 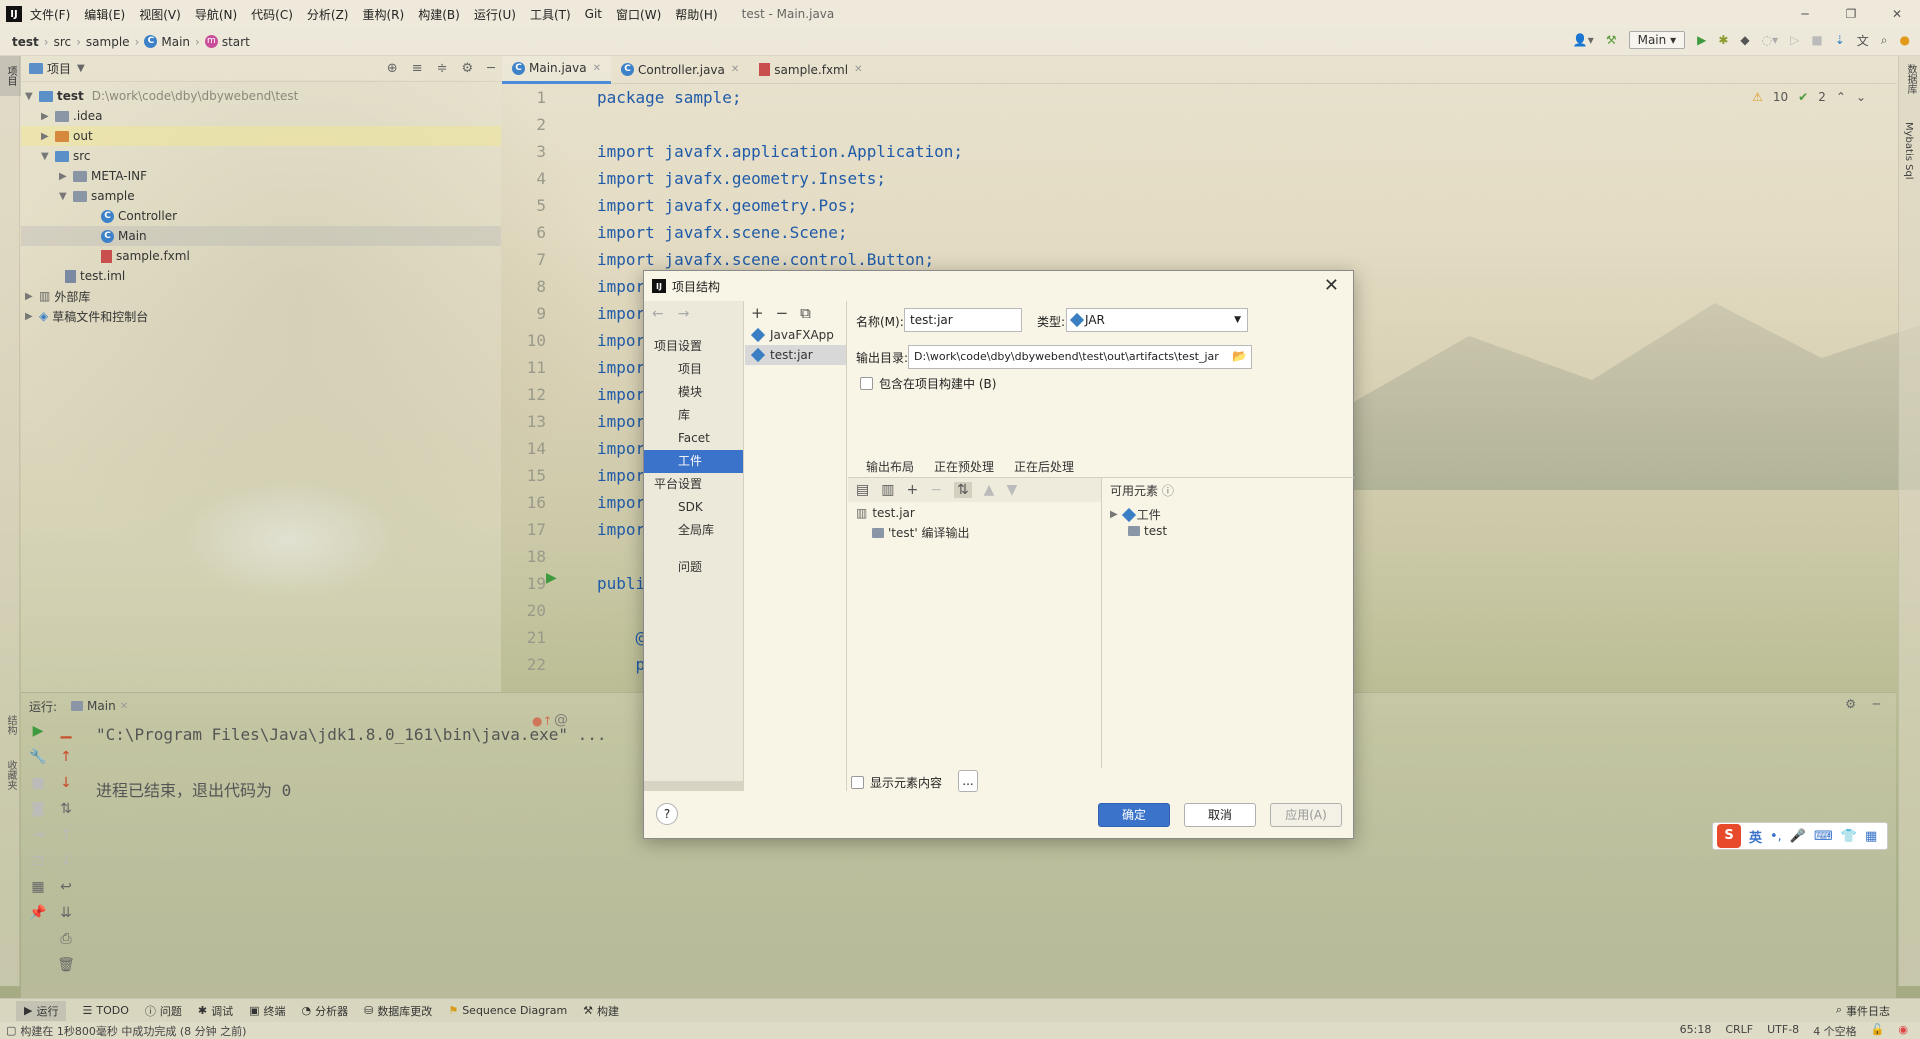 What do you see at coordinates (963, 320) in the screenshot?
I see `name-input: test:jar` at bounding box center [963, 320].